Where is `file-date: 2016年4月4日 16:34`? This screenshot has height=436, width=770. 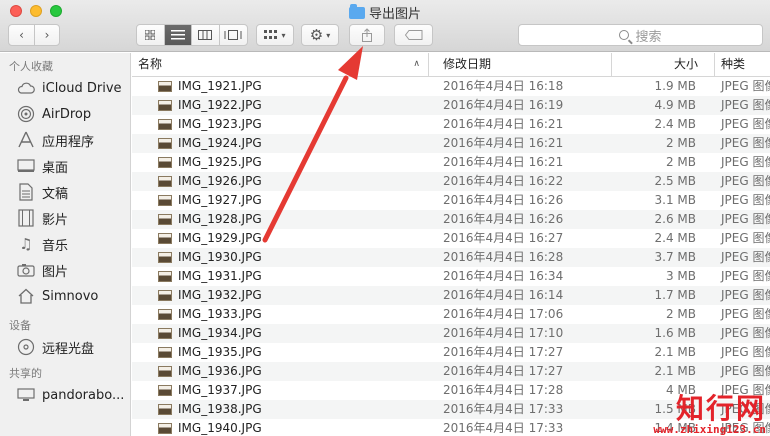
file-date: 2016年4月4日 16:34 is located at coordinates (503, 276).